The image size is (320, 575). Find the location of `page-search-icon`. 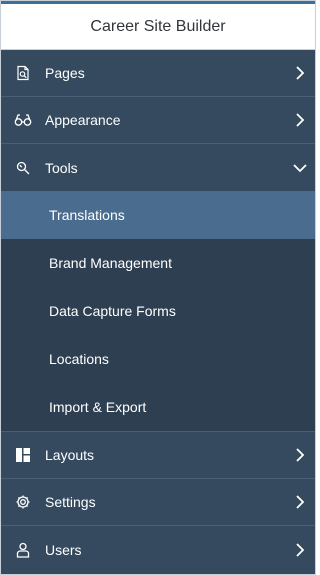

page-search-icon is located at coordinates (23, 73).